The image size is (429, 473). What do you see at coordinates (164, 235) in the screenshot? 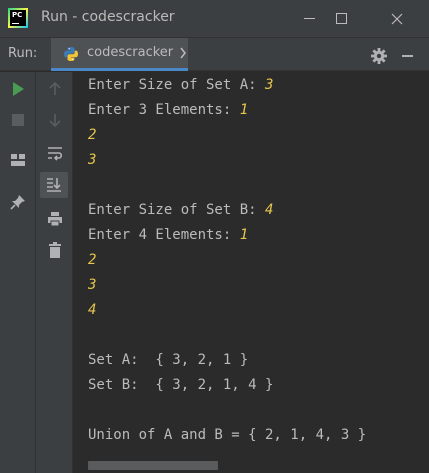
I see `console-text: Enter 4 Elements:` at bounding box center [164, 235].